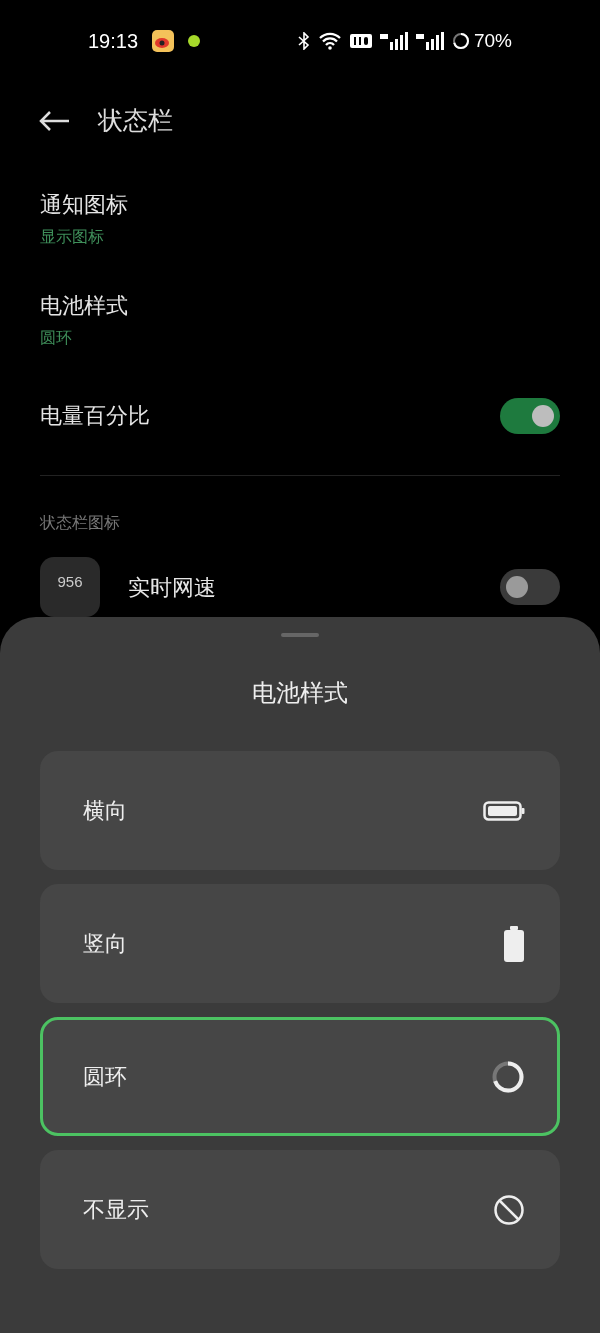 The width and height of the screenshot is (600, 1333). I want to click on wifi-icon, so click(329, 41).